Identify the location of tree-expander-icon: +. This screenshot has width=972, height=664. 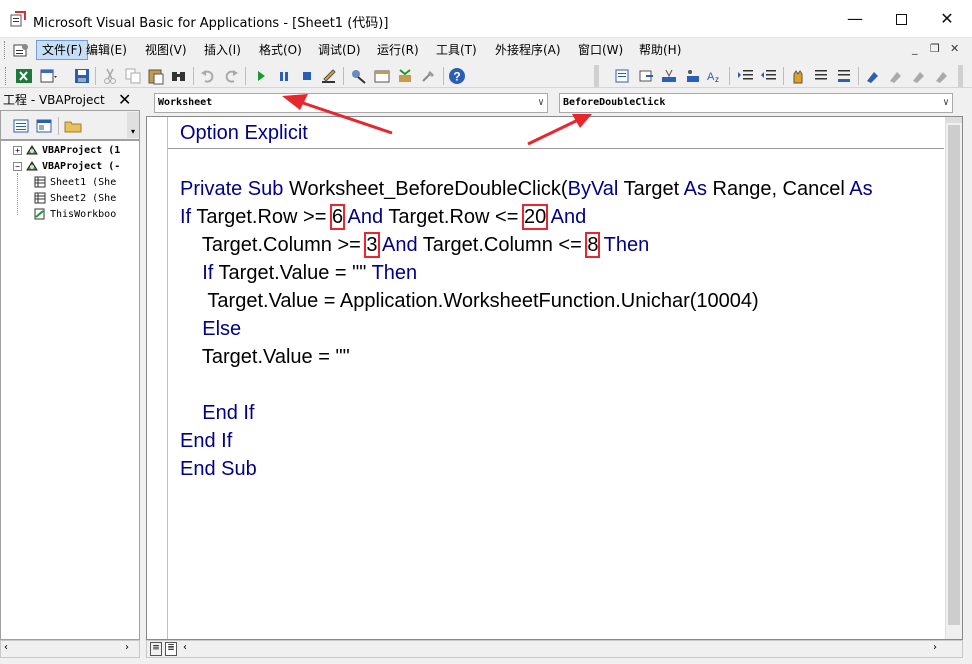
(17, 150).